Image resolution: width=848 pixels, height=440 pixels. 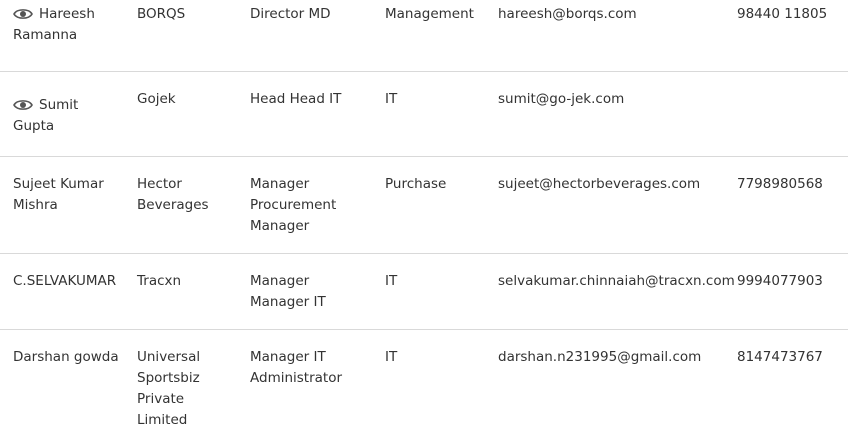 What do you see at coordinates (290, 14) in the screenshot?
I see `title-line: Director MD` at bounding box center [290, 14].